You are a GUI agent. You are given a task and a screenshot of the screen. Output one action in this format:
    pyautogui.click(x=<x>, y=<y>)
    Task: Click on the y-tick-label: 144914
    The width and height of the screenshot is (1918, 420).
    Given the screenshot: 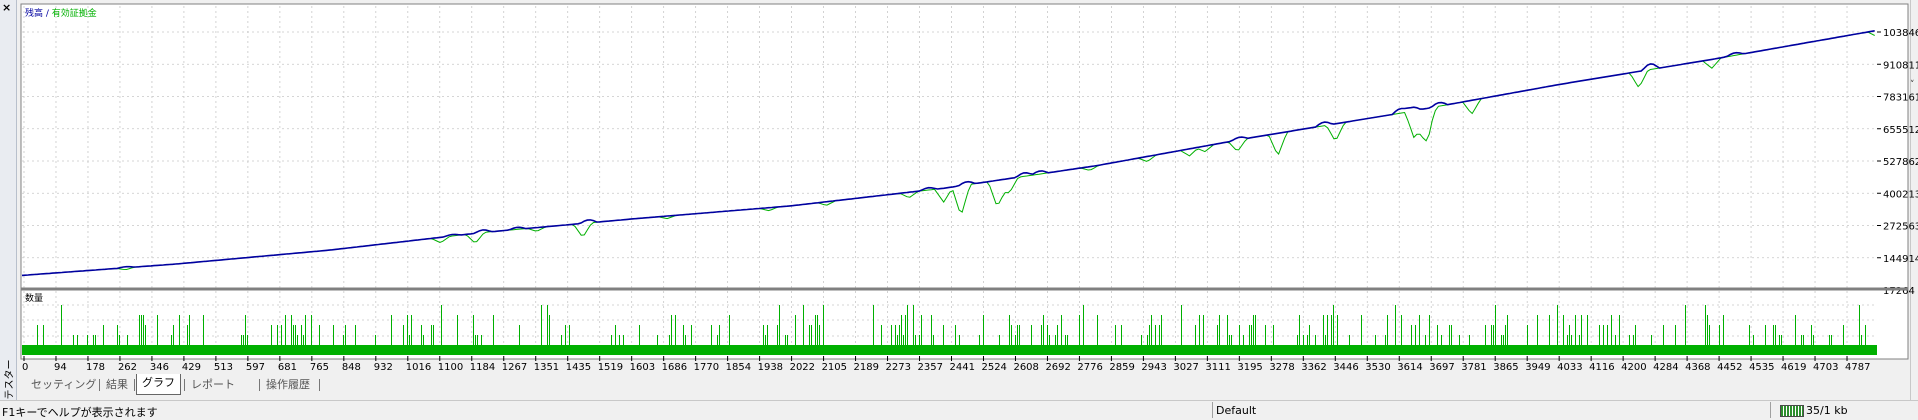 What is the action you would take?
    pyautogui.click(x=1900, y=259)
    